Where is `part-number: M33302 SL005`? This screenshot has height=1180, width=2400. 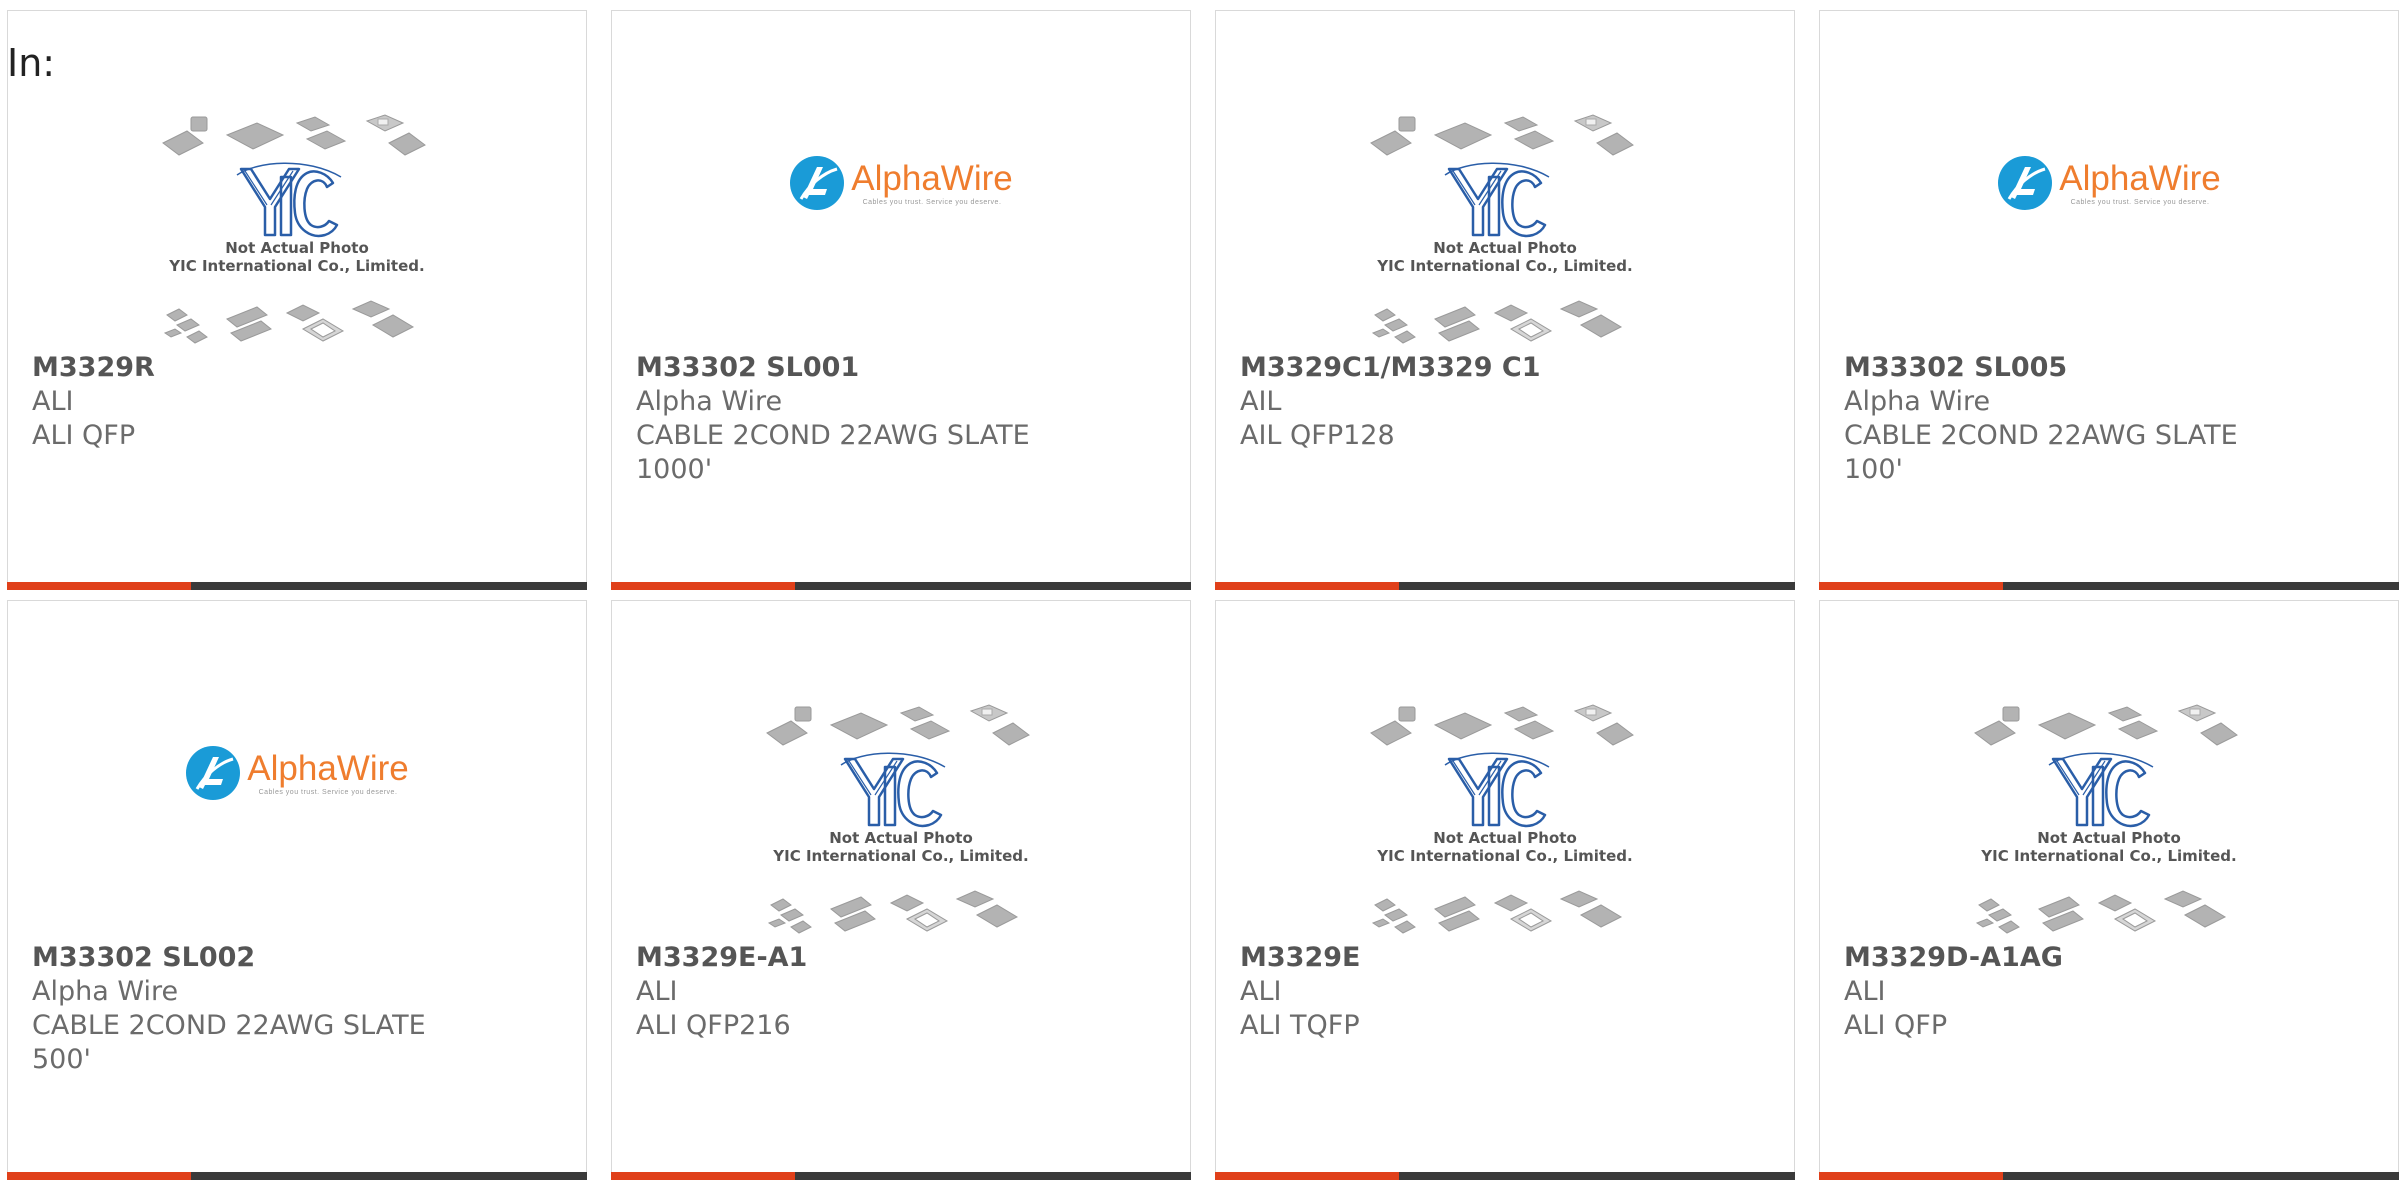
part-number: M33302 SL005 is located at coordinates (2109, 368).